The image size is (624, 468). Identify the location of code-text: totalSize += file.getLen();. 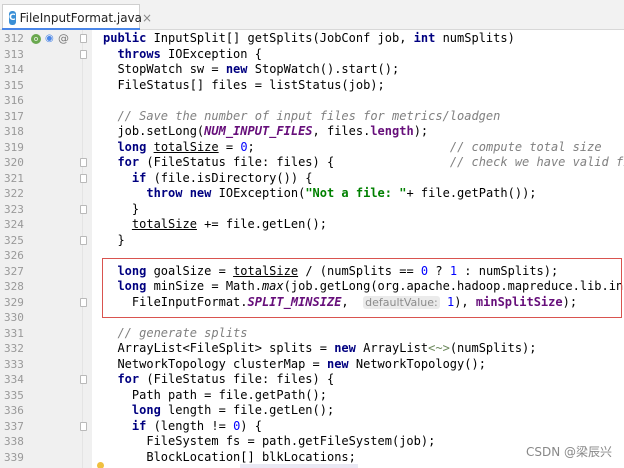
(215, 225).